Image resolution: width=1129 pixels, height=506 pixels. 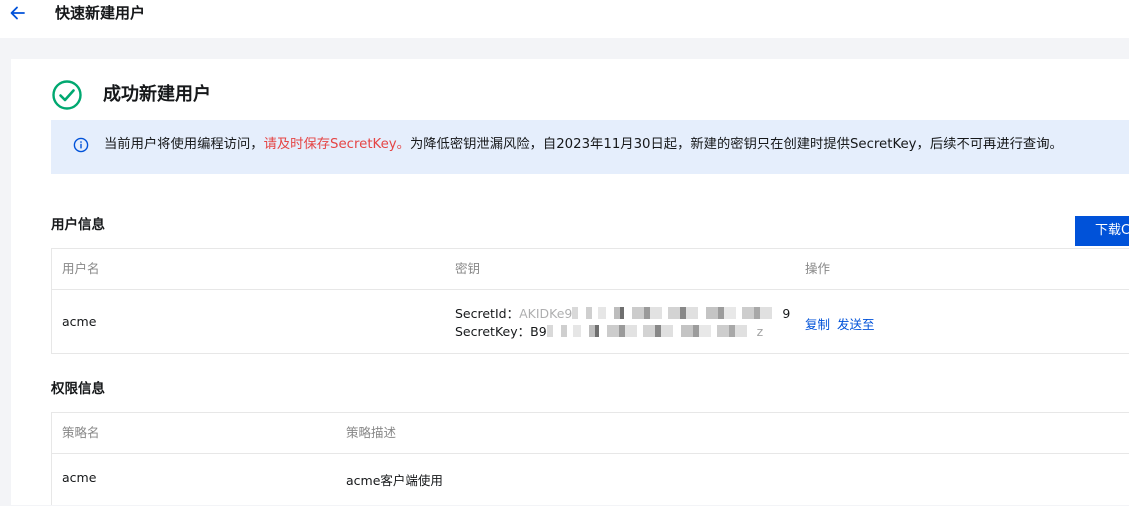 What do you see at coordinates (590, 269) in the screenshot?
I see `table-header: 用户名 密钥 操作` at bounding box center [590, 269].